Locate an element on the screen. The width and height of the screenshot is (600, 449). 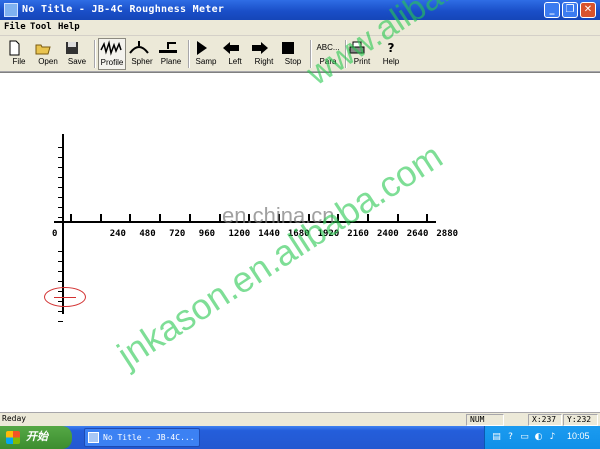
sphere-icon is located at coordinates (139, 47).